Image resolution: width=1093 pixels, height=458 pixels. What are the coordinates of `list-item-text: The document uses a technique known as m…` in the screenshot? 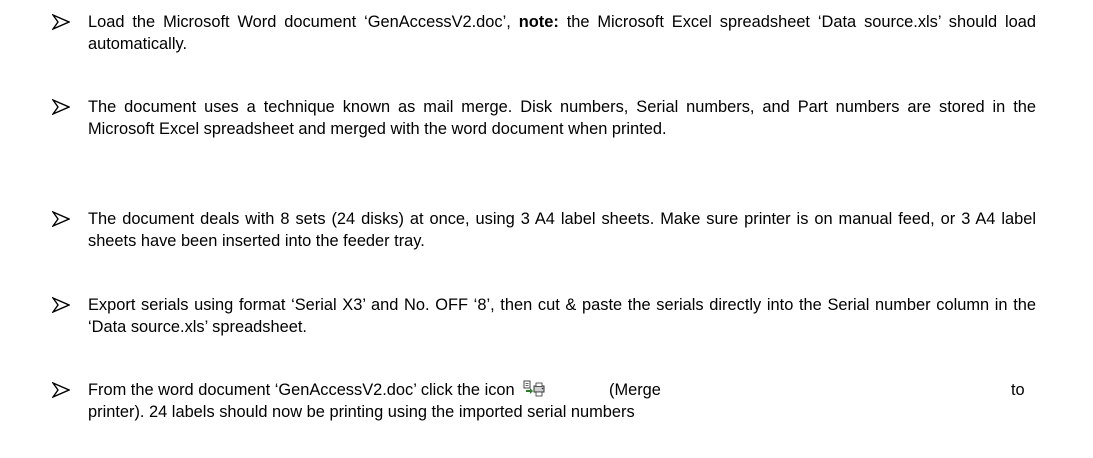 It's located at (562, 118).